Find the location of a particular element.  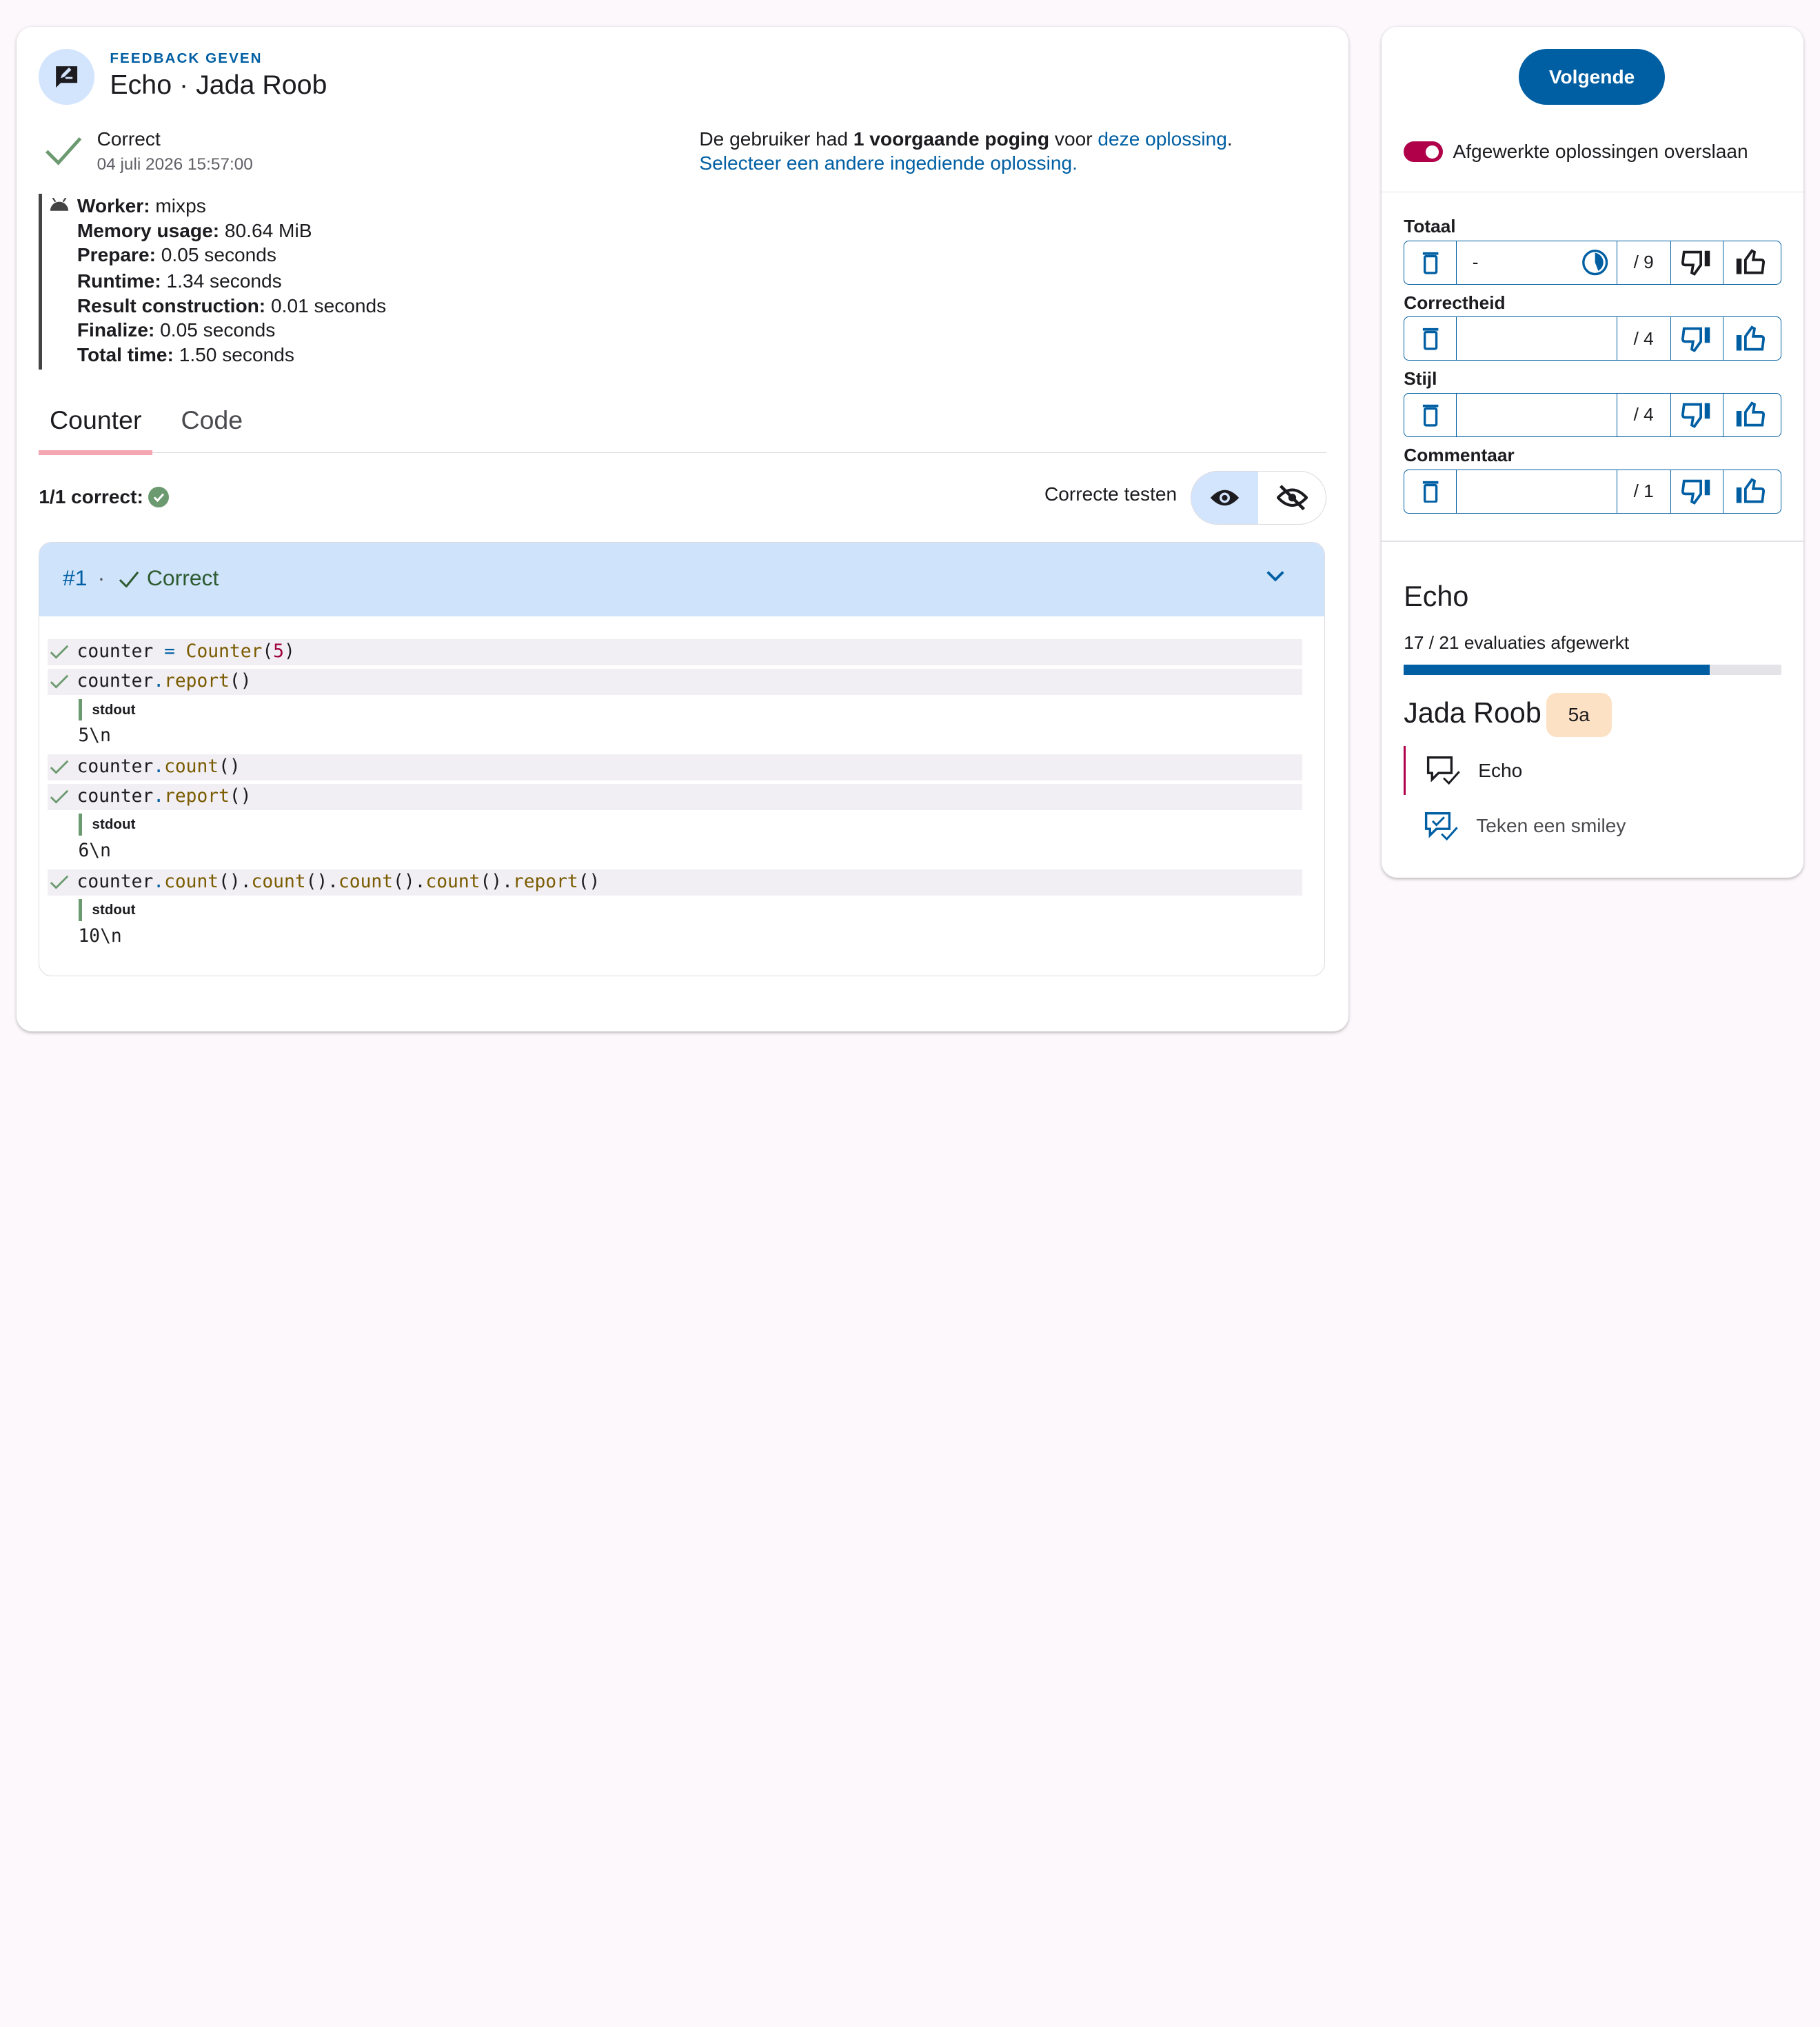

evaluation-progress-bar is located at coordinates (1593, 669).